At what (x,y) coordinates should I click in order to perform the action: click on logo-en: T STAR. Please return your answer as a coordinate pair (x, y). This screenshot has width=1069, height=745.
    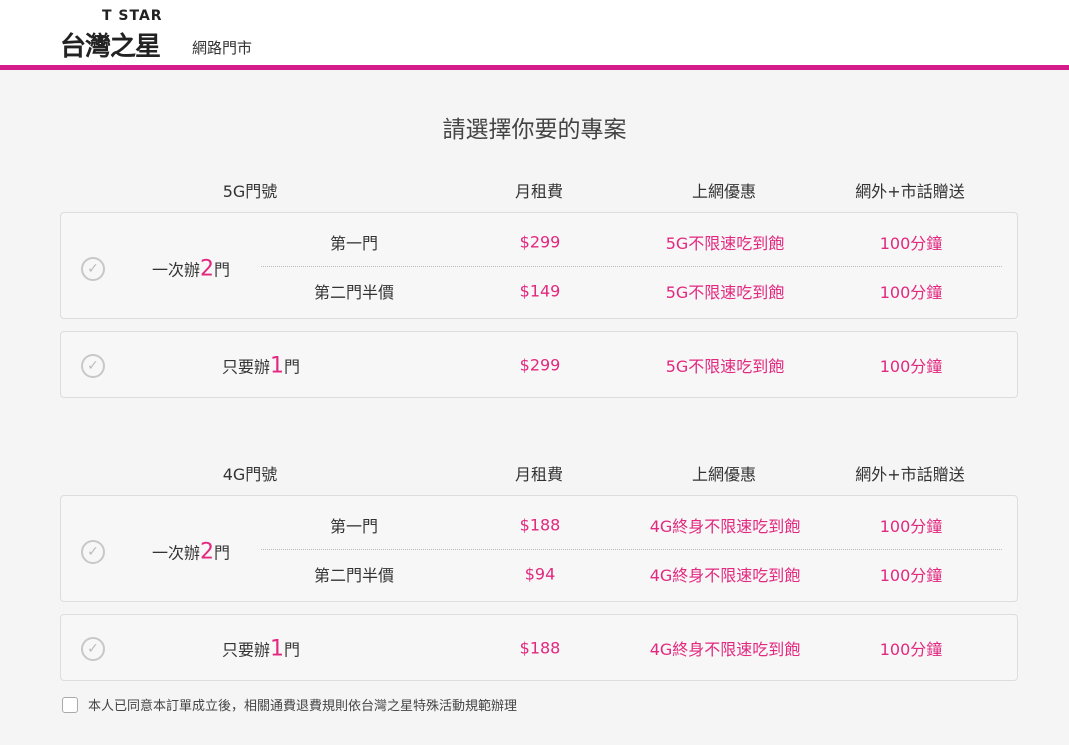
    Looking at the image, I should click on (132, 16).